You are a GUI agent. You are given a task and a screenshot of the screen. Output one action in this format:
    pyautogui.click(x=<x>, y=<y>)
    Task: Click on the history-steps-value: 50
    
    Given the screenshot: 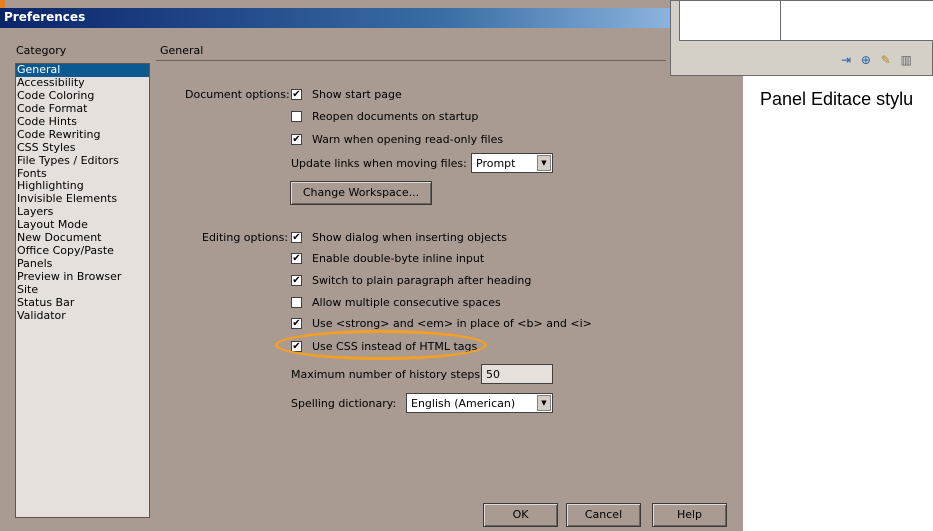 What is the action you would take?
    pyautogui.click(x=493, y=374)
    